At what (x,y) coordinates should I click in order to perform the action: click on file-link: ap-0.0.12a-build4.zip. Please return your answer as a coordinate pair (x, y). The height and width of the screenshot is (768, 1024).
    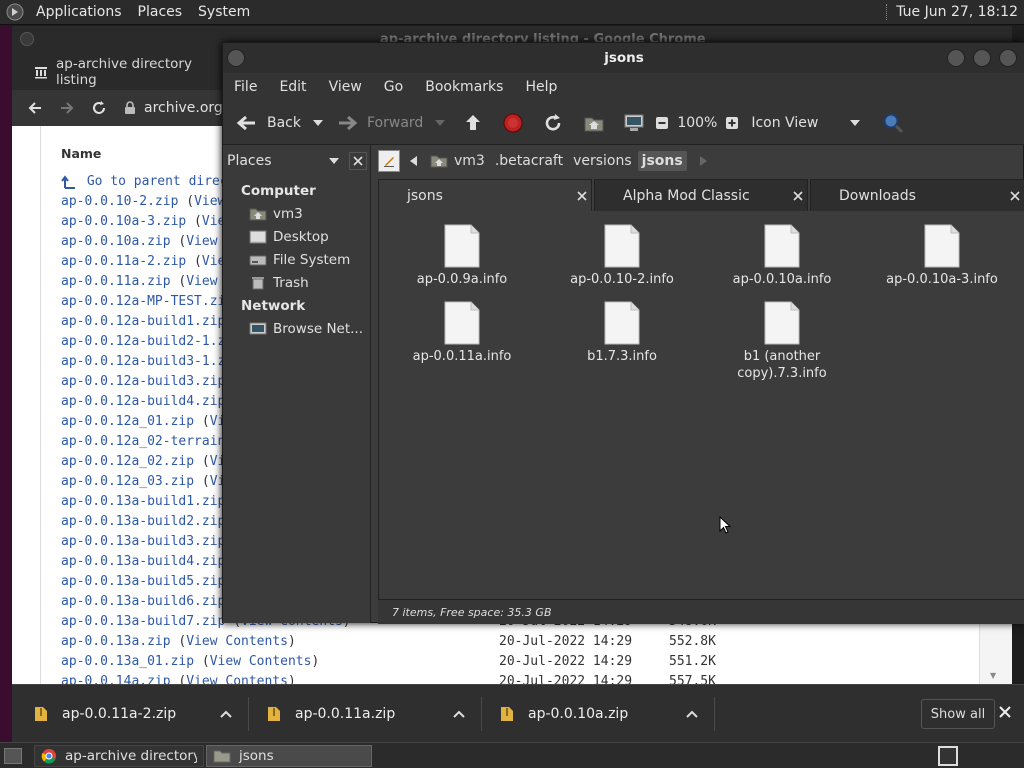
    Looking at the image, I should click on (143, 401).